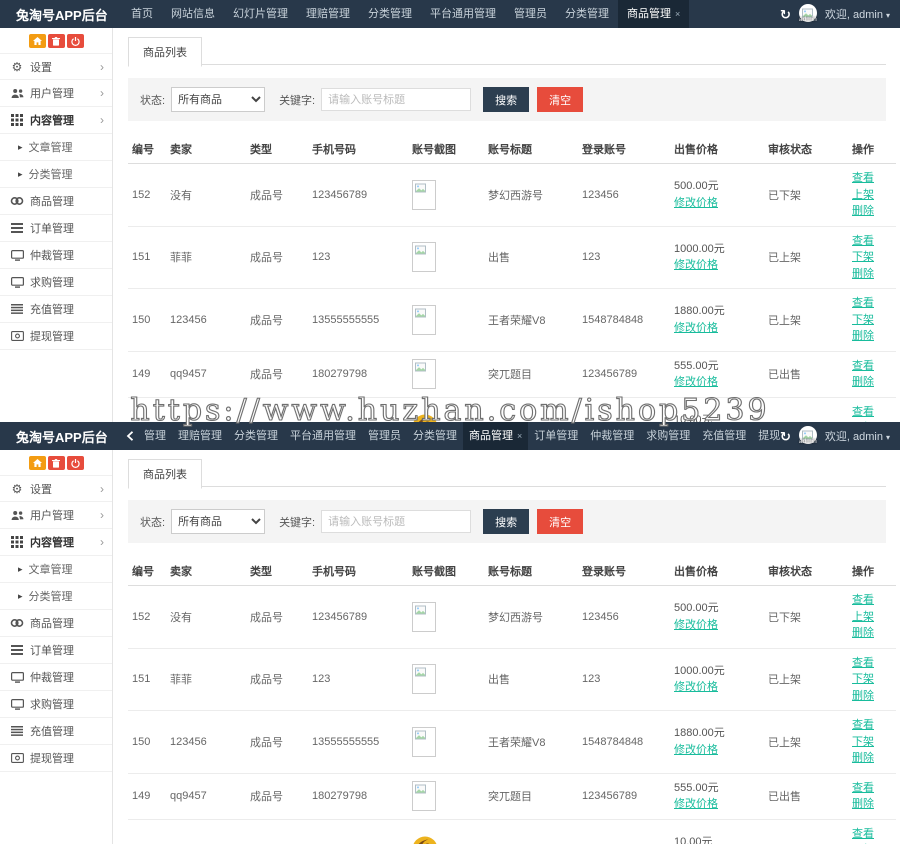 The width and height of the screenshot is (900, 844). I want to click on nav-tab: 求购管理, so click(668, 436).